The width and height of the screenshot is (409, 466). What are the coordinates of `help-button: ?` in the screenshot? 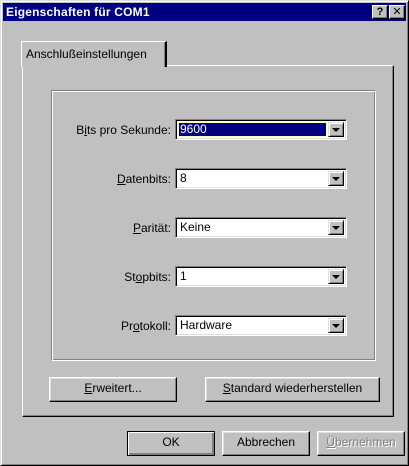 It's located at (380, 12).